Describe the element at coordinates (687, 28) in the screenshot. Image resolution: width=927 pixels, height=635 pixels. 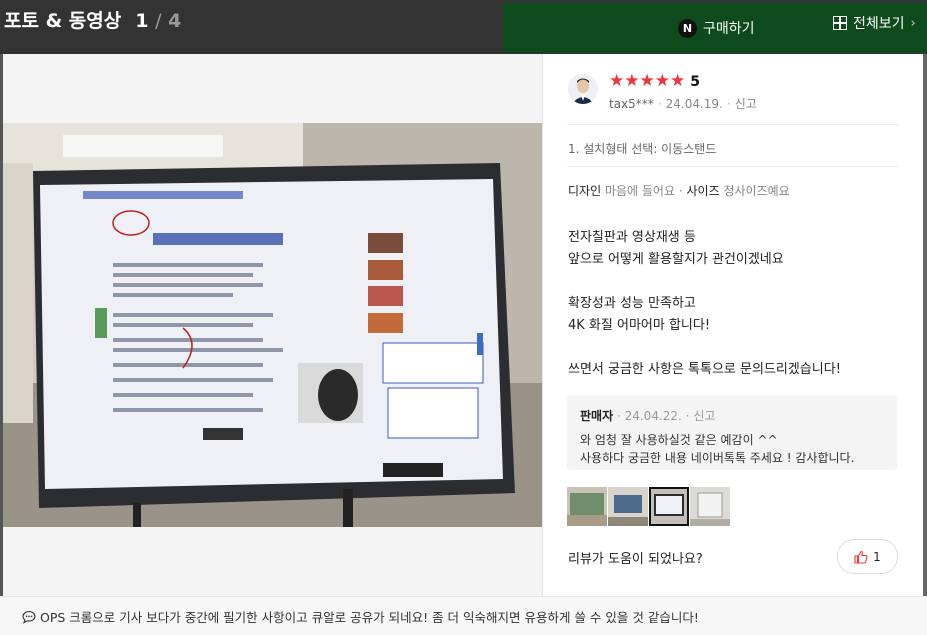
I see `npay-icon: N` at that location.